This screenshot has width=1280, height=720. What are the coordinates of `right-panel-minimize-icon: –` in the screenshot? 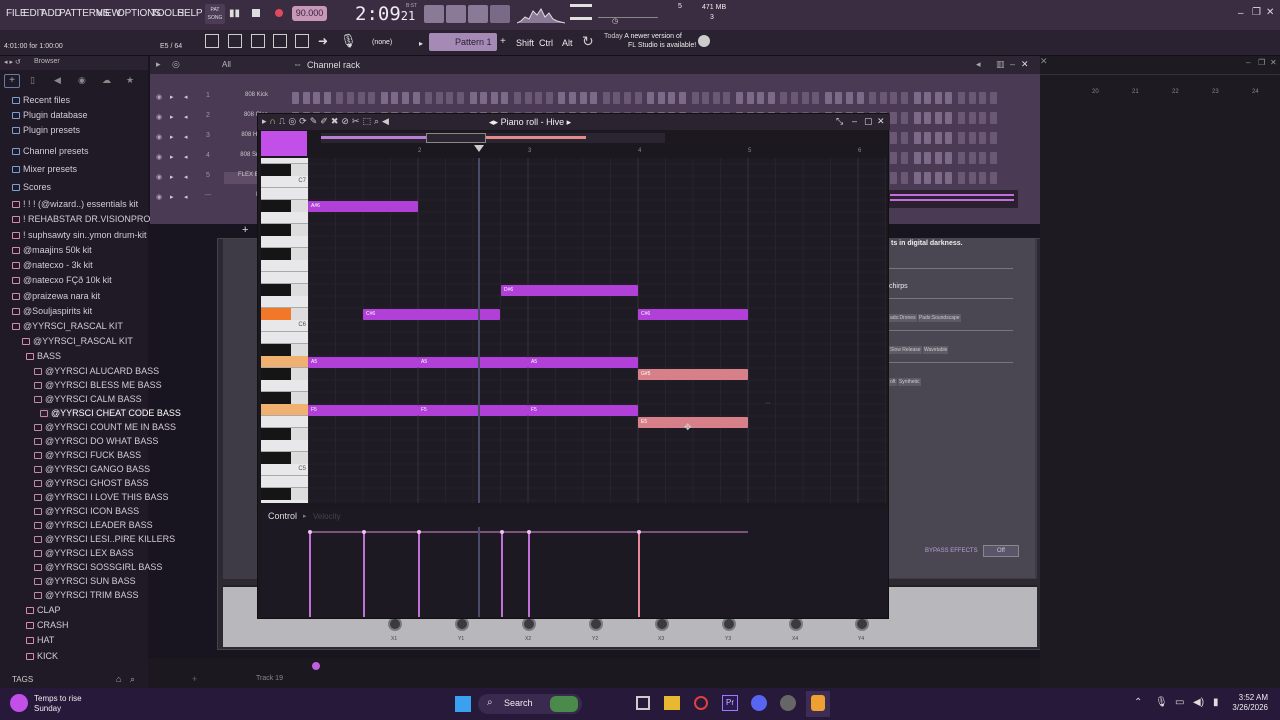 It's located at (1248, 62).